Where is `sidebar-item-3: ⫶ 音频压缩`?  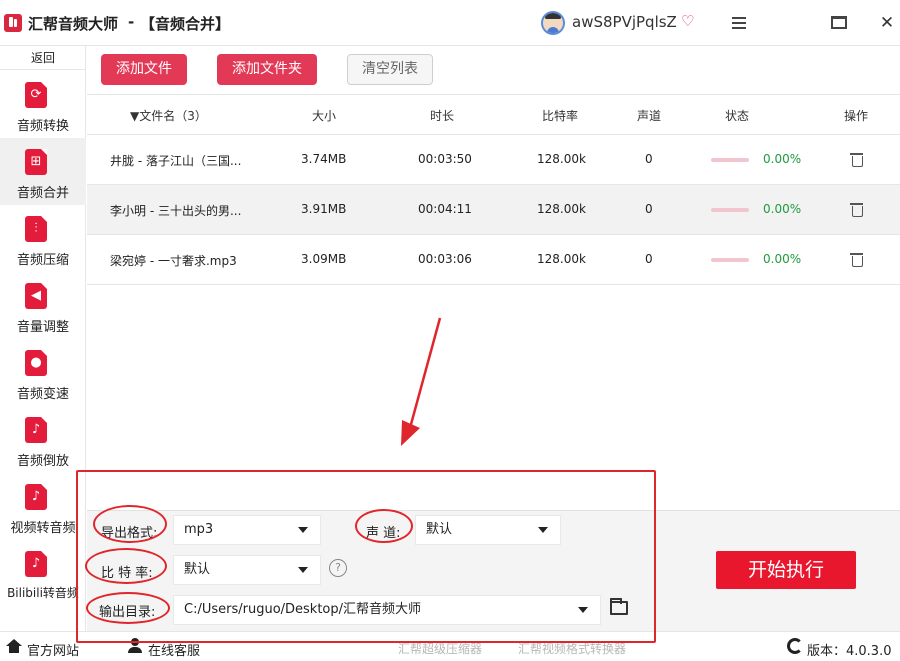
sidebar-item-3: ⫶ 音频压缩 is located at coordinates (43, 238).